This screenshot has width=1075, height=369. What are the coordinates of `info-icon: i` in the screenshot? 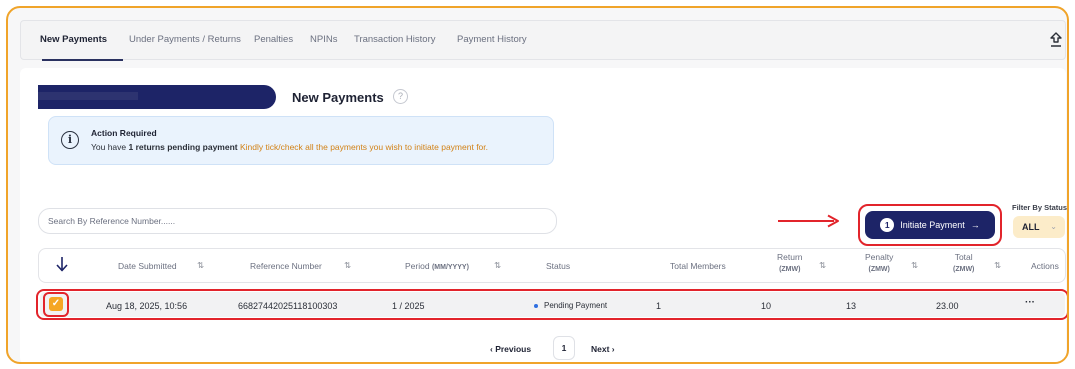 It's located at (70, 140).